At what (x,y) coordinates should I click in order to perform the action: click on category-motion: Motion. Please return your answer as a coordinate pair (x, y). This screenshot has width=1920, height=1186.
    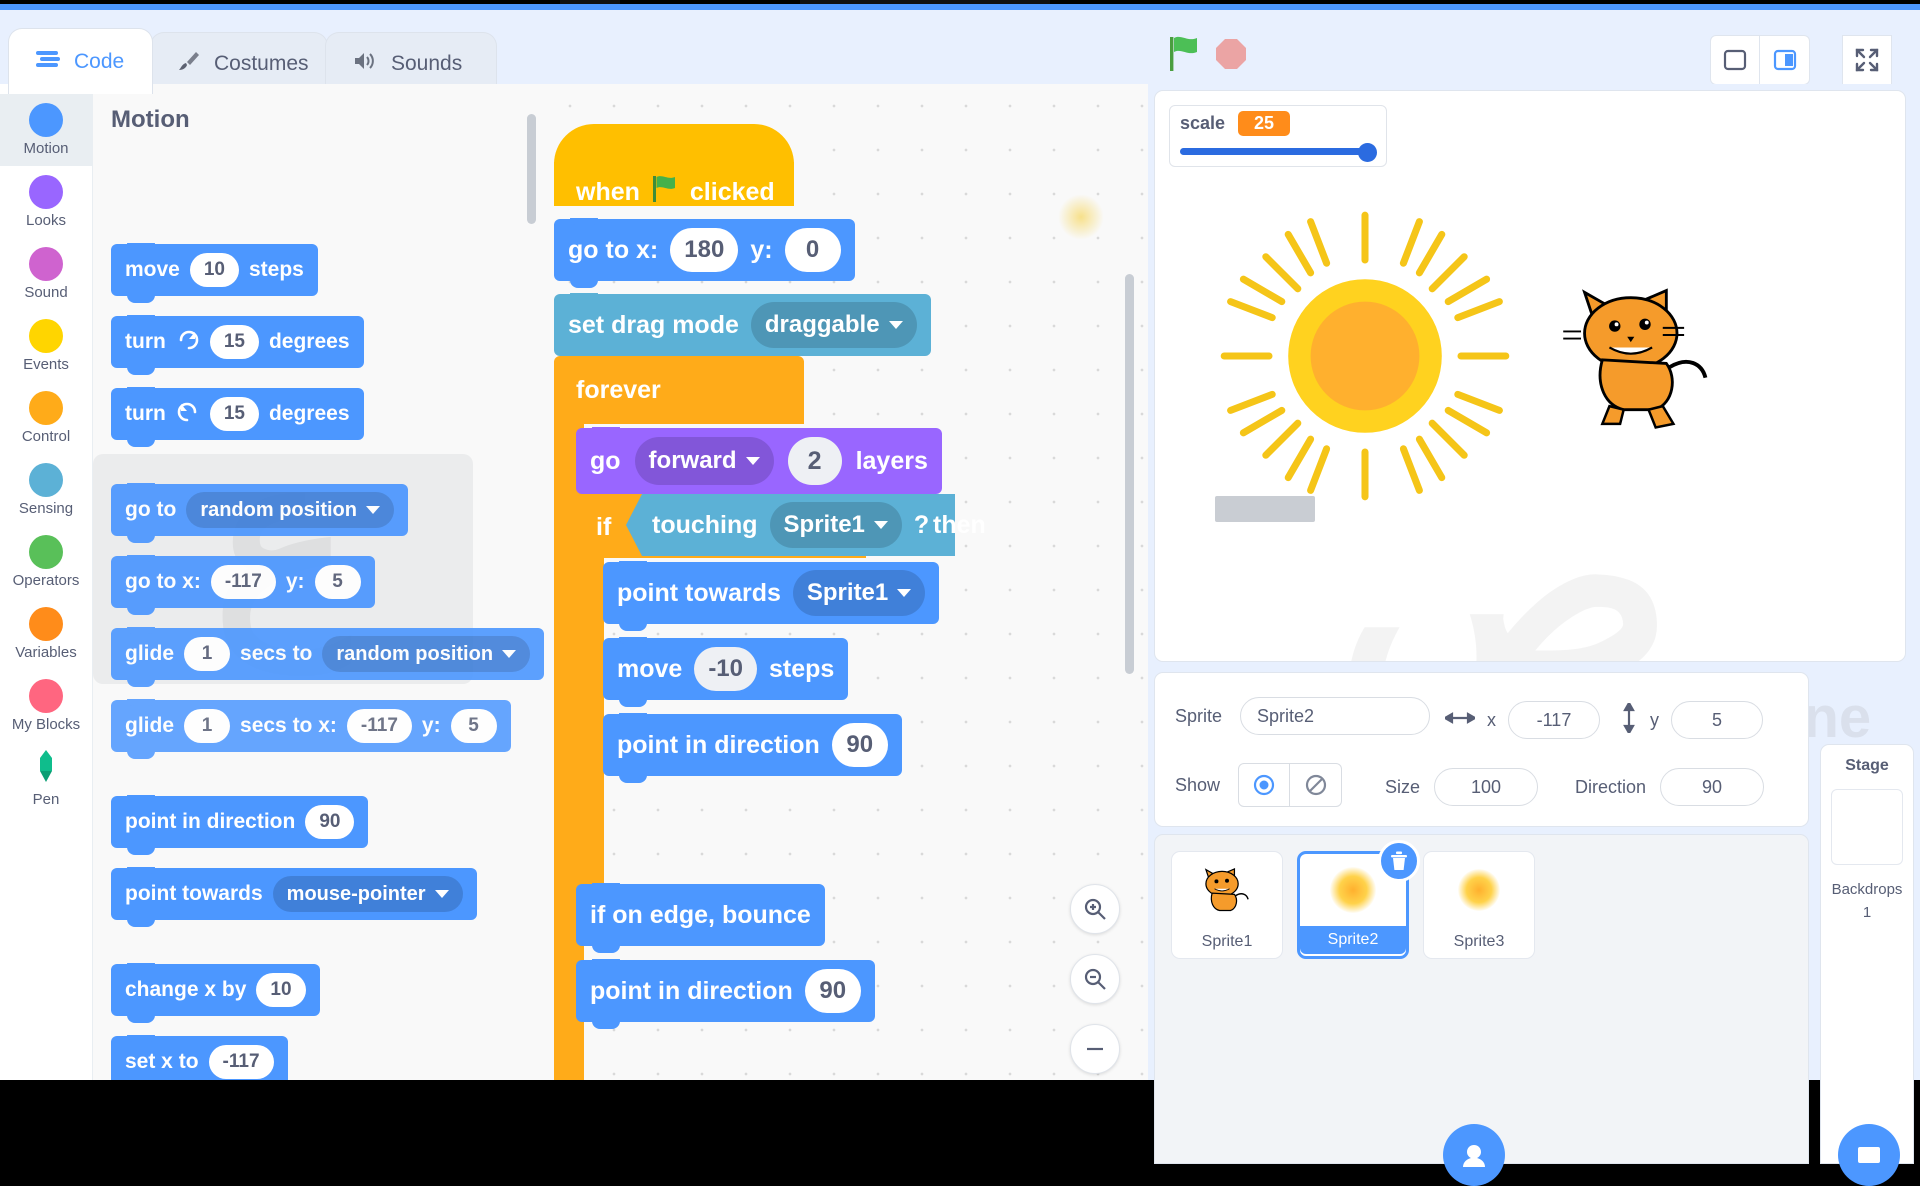
    Looking at the image, I should click on (46, 130).